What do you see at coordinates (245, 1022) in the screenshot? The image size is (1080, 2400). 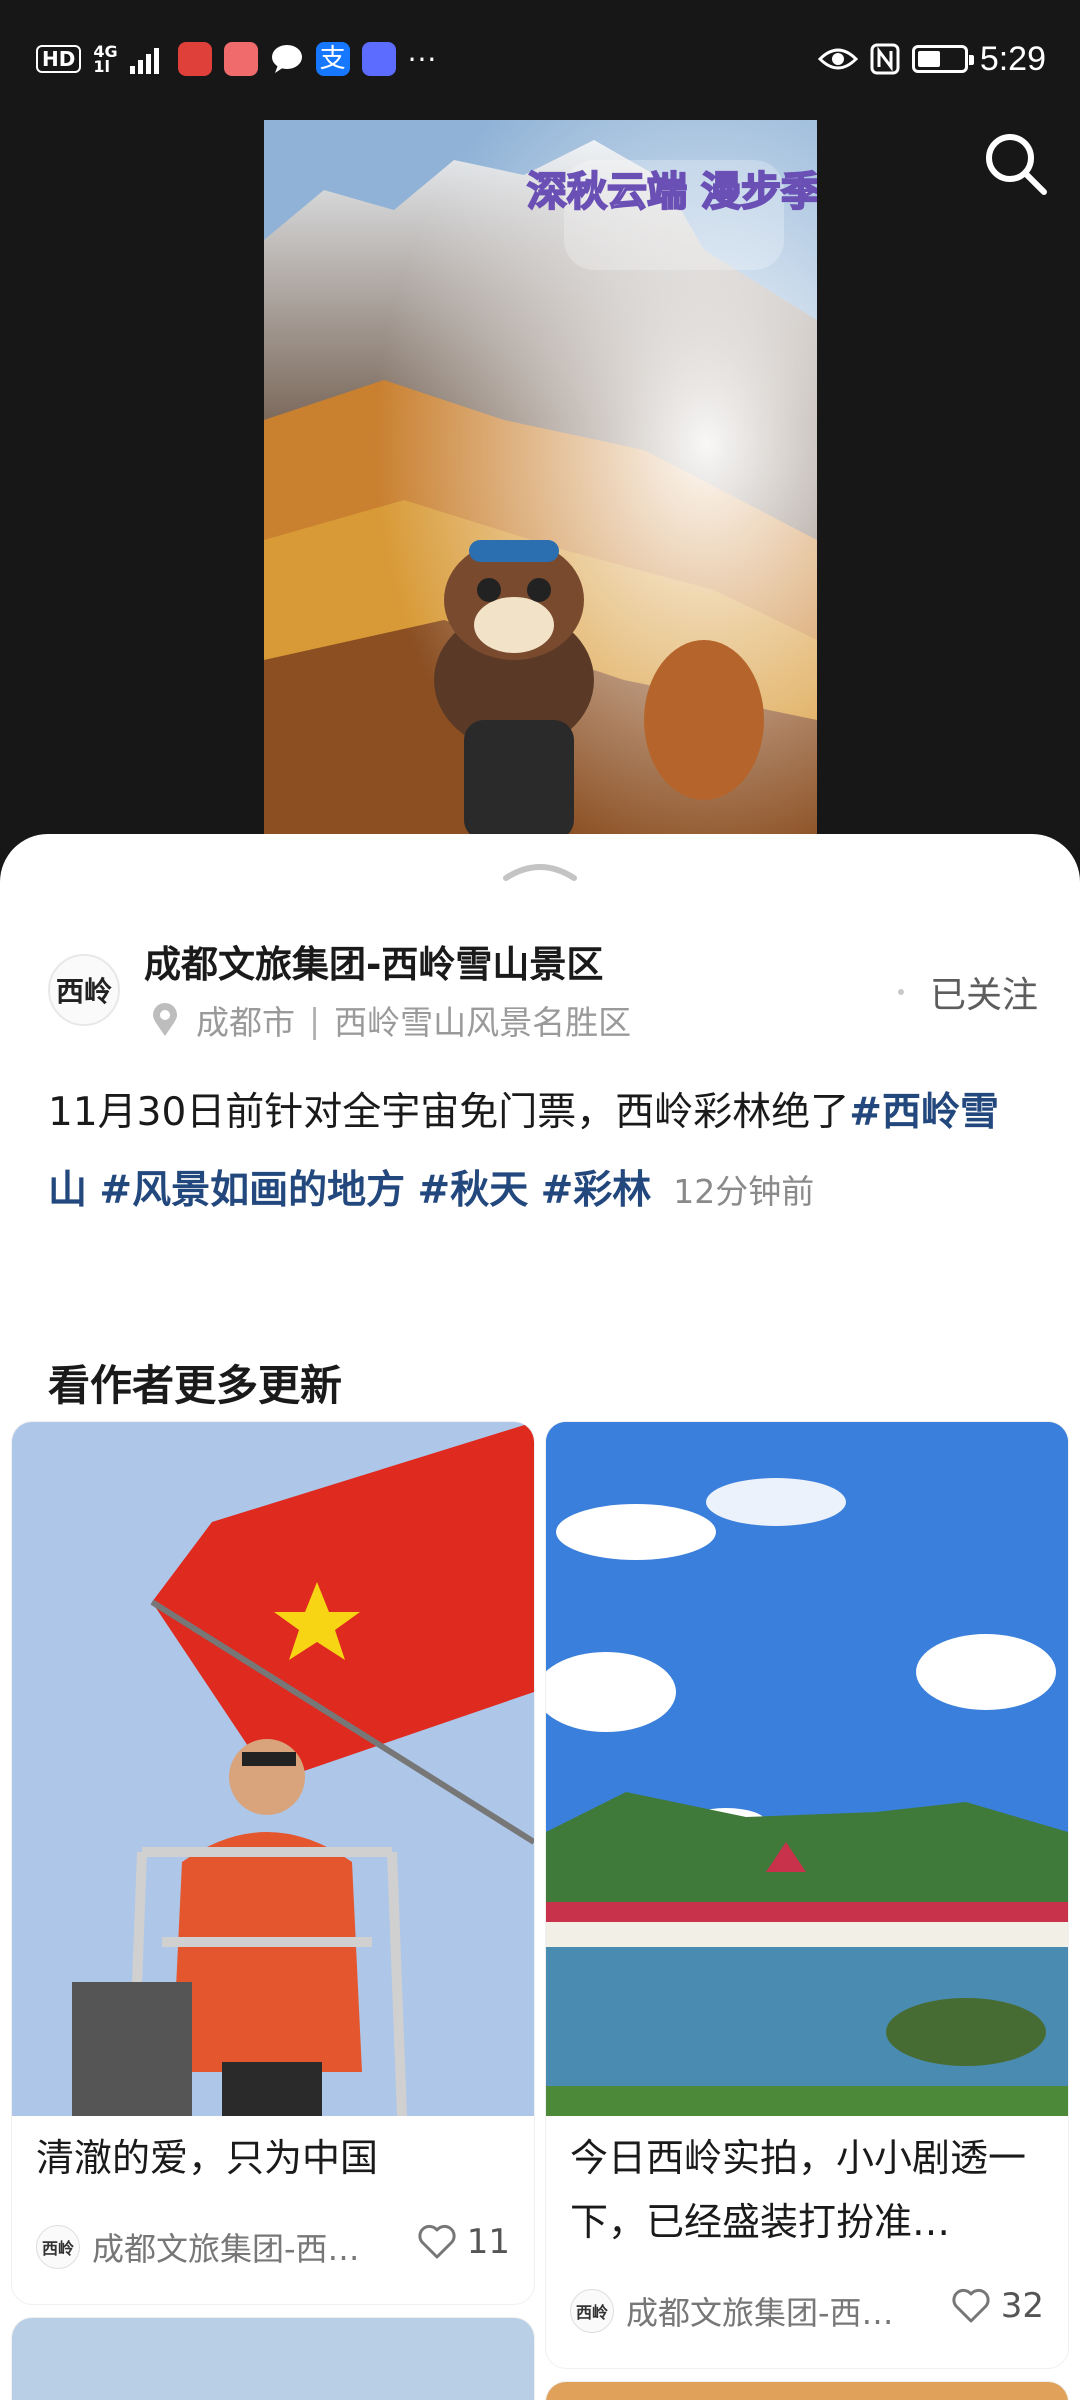 I see `location-city: 成都市` at bounding box center [245, 1022].